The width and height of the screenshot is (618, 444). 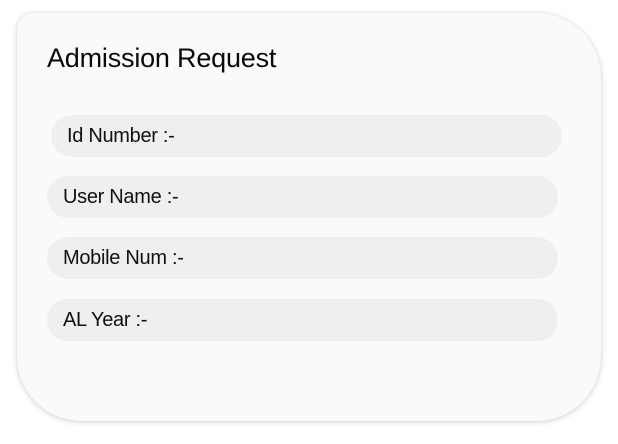 I want to click on id-number-field: Id Number :-, so click(x=306, y=136).